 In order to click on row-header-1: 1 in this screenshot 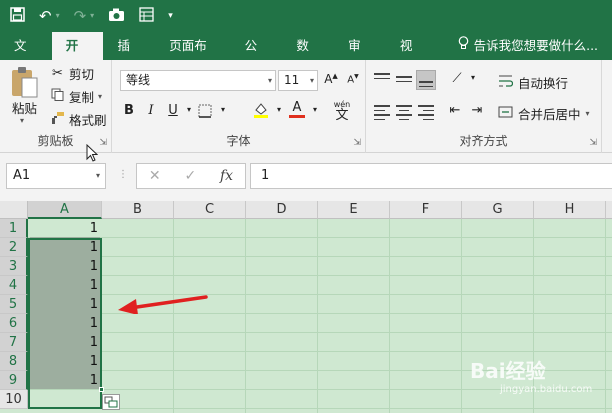, I will do `click(14, 228)`.